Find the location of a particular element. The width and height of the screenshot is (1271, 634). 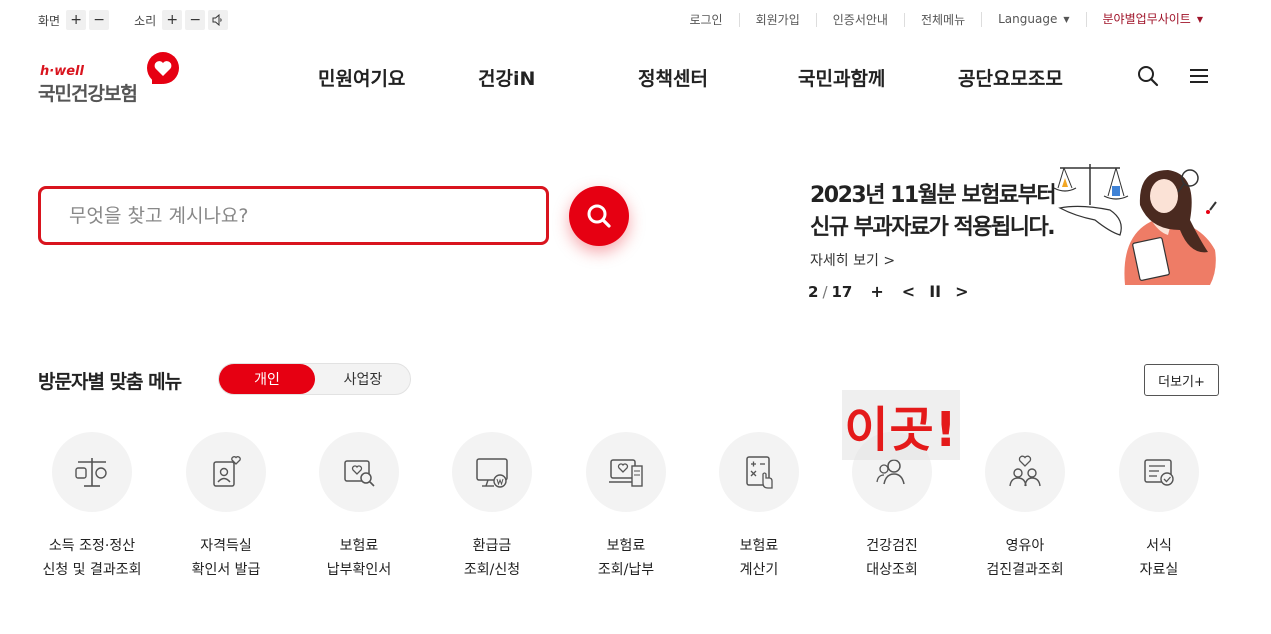

menu-item-label: 건강검진 대상조회 is located at coordinates (892, 558).